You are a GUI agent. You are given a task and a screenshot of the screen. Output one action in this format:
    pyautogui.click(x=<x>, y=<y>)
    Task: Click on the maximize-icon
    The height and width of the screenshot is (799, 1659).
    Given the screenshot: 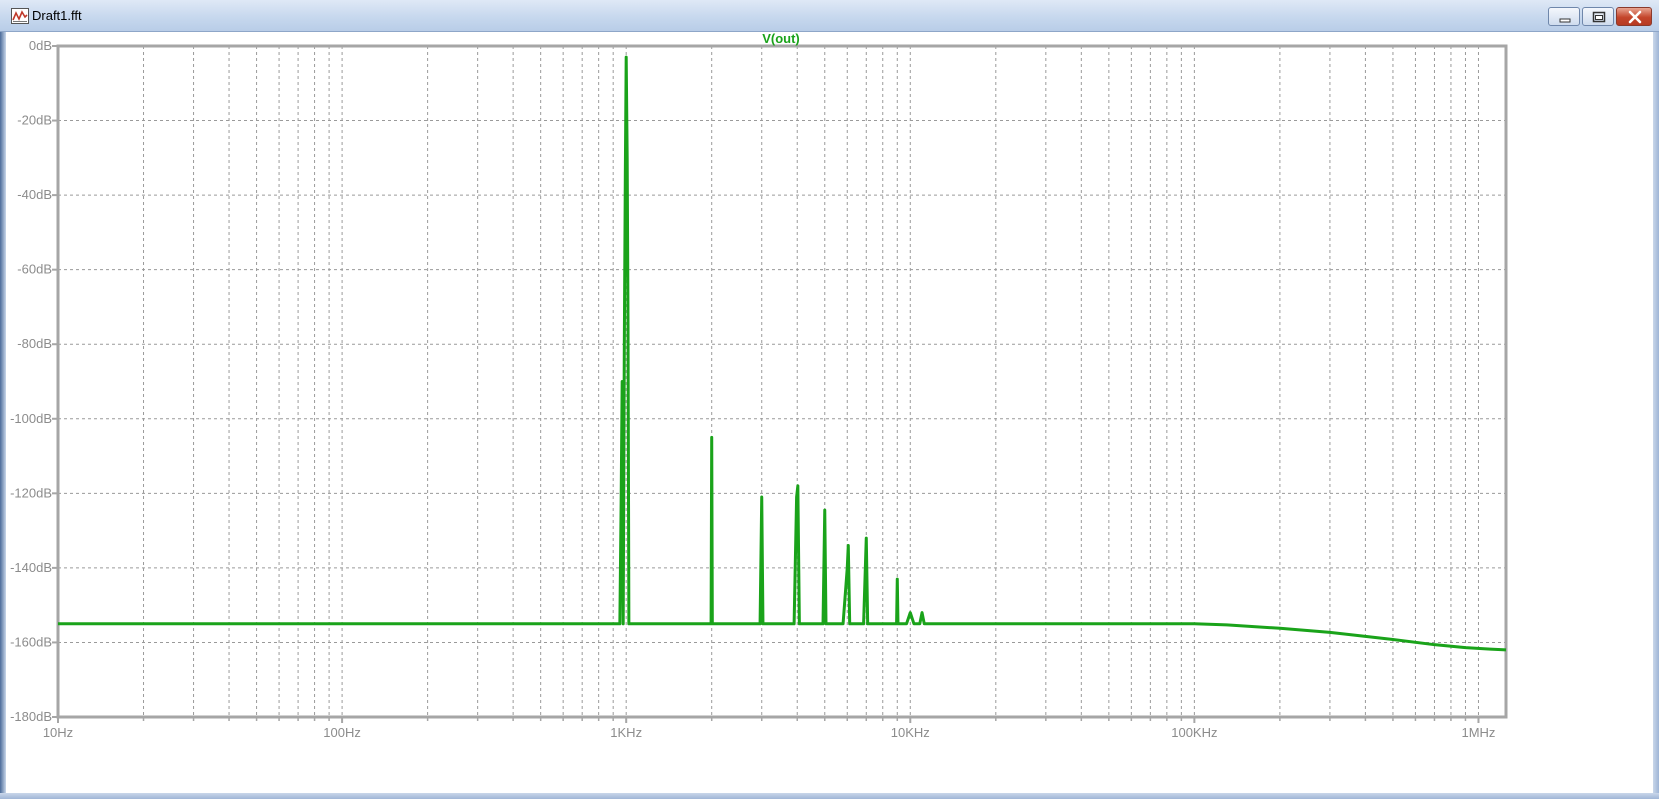 What is the action you would take?
    pyautogui.click(x=1599, y=17)
    